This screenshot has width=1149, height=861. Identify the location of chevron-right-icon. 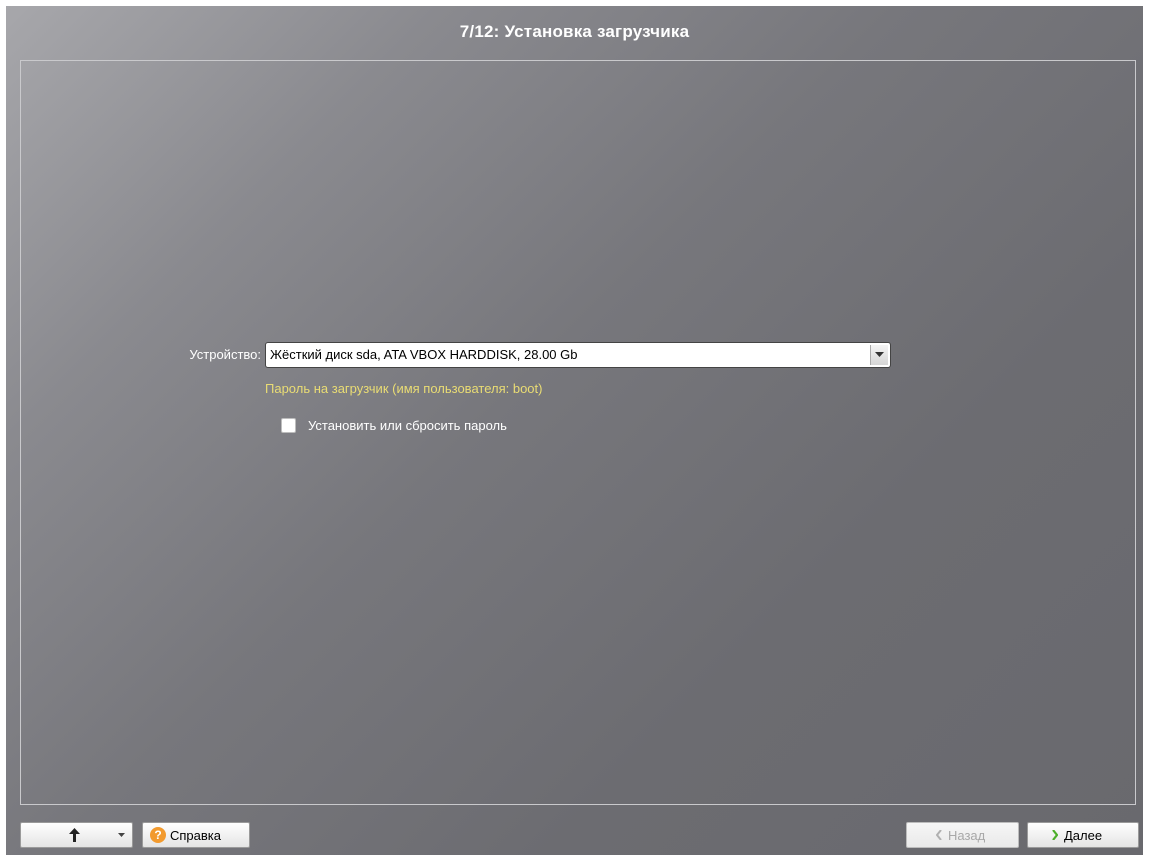
(1055, 835).